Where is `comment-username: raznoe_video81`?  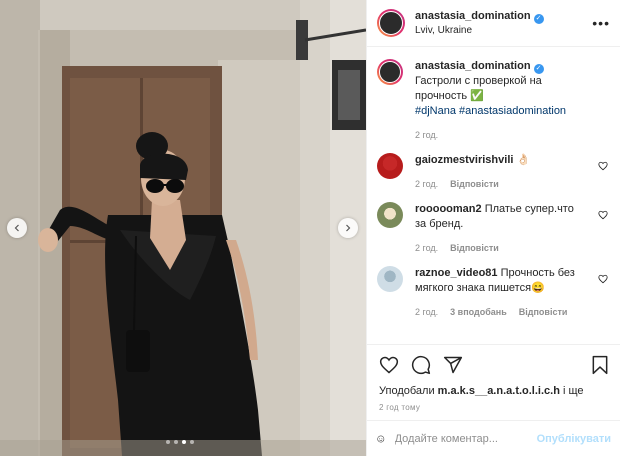
comment-username: raznoe_video81 is located at coordinates (456, 273).